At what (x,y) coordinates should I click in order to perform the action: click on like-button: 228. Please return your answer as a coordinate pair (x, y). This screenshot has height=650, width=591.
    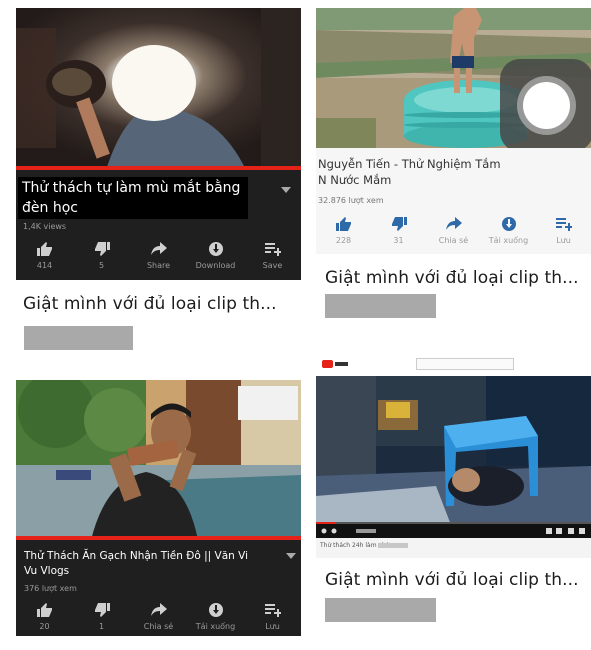
    Looking at the image, I should click on (344, 230).